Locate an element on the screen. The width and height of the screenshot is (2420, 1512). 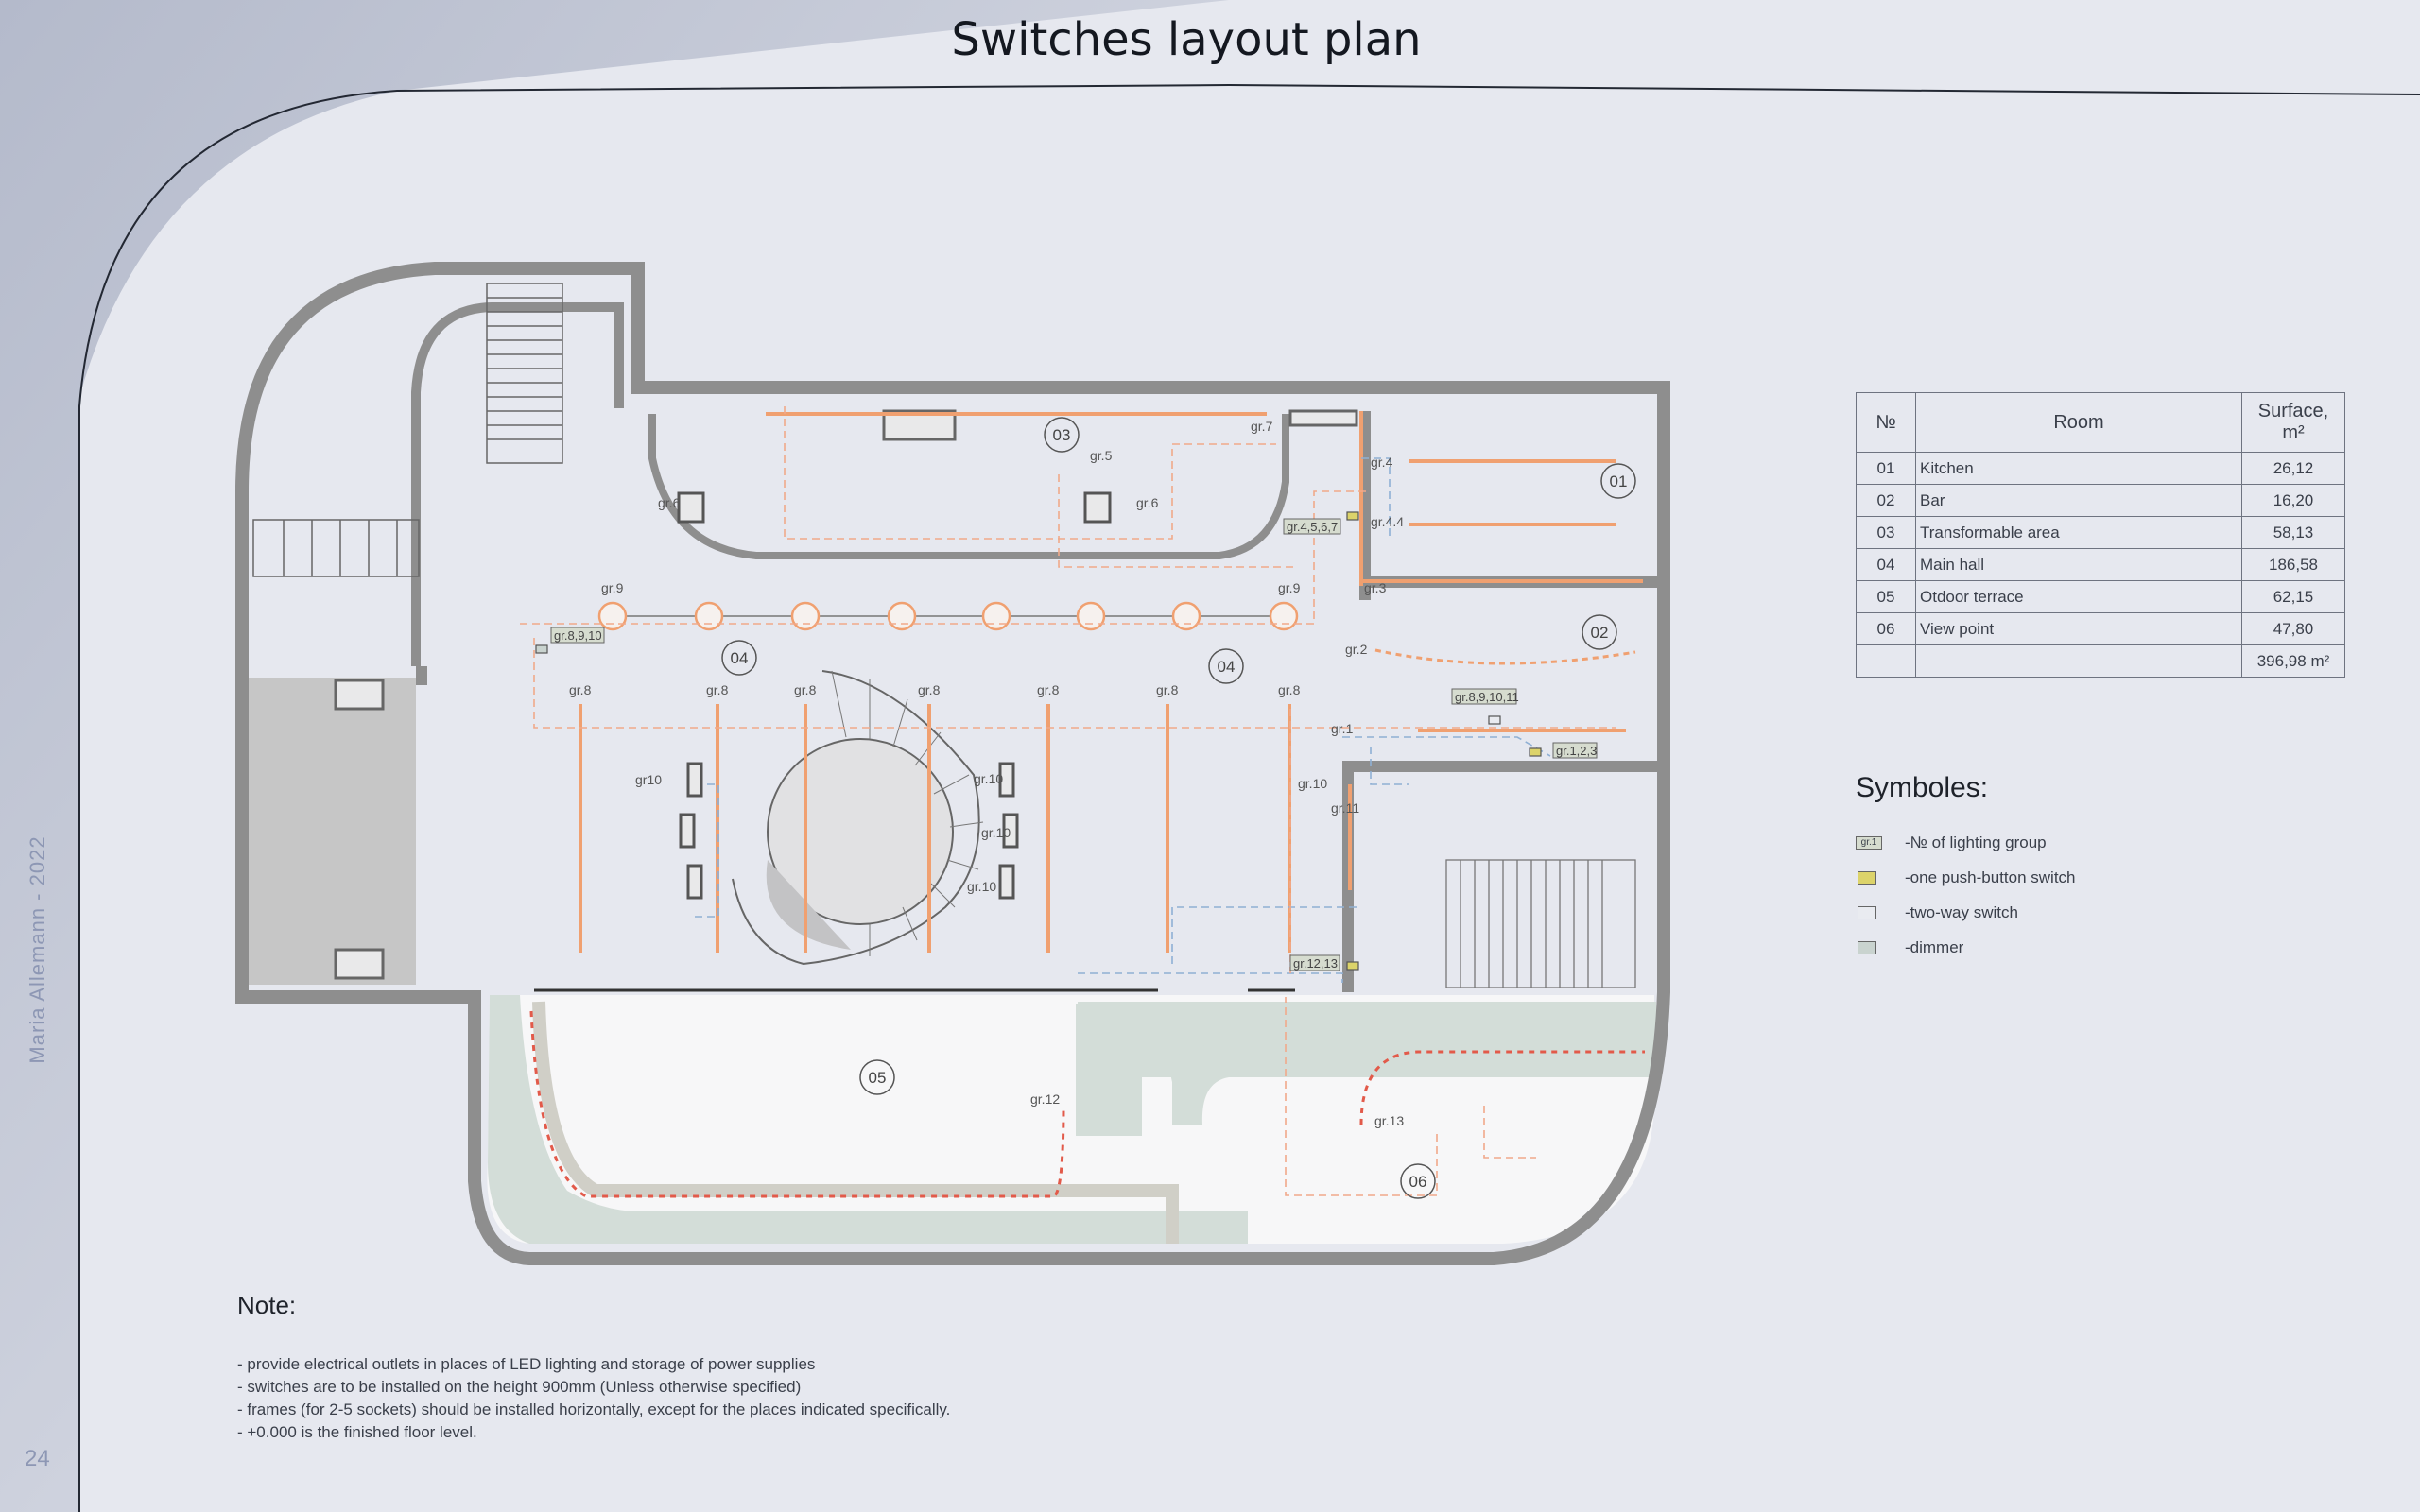
room-marker-label: 06 is located at coordinates (1418, 1182).